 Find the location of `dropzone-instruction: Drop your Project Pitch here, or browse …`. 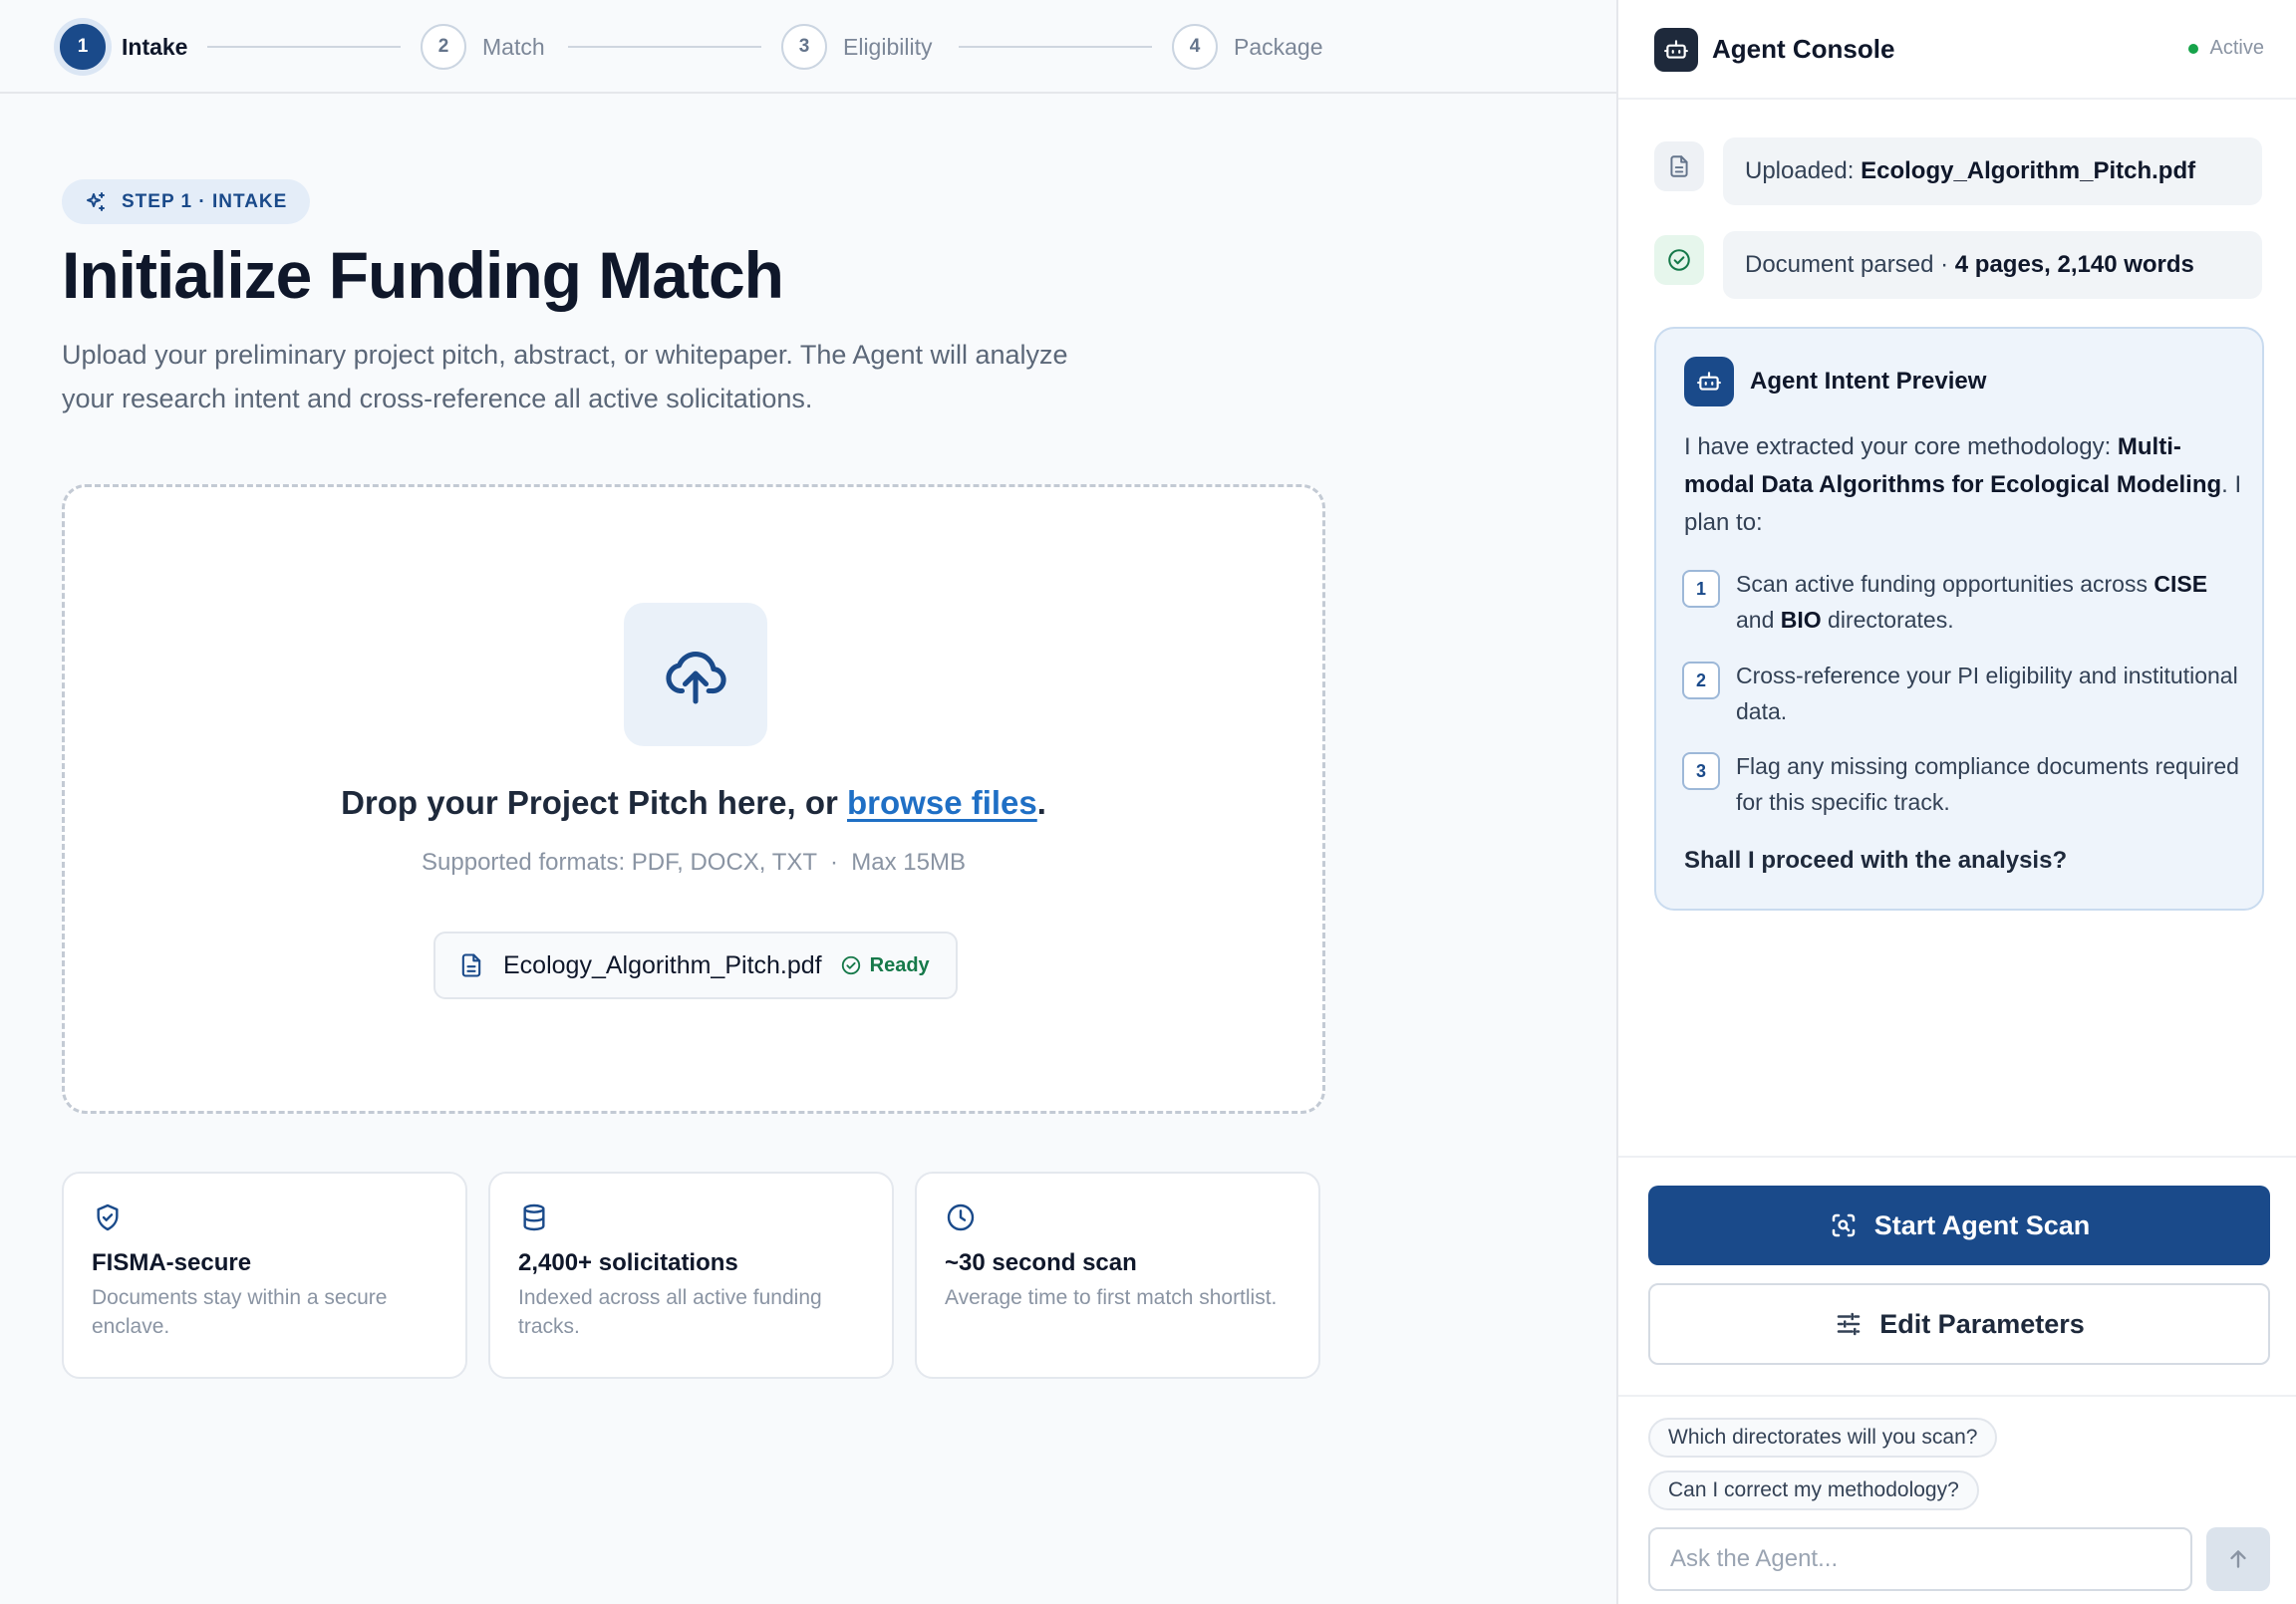

dropzone-instruction: Drop your Project Pitch here, or browse … is located at coordinates (693, 803).